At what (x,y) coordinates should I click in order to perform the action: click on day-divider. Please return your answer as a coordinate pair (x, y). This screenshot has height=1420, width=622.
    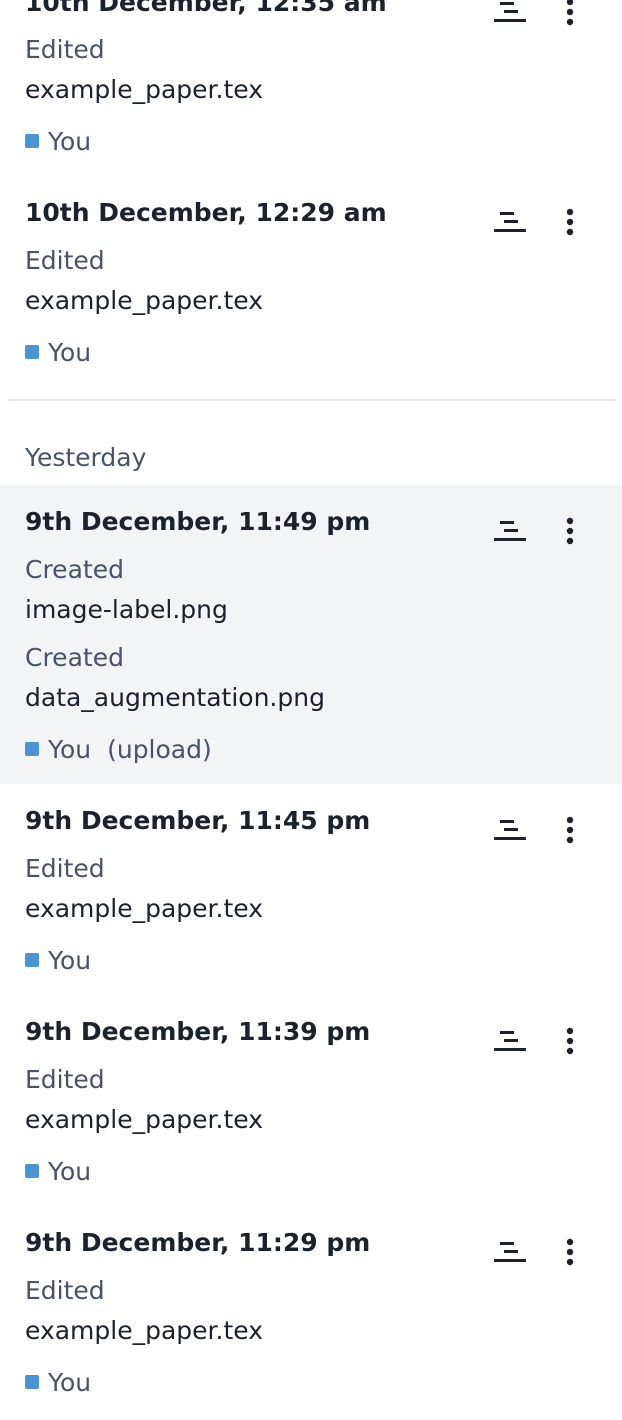
    Looking at the image, I should click on (312, 400).